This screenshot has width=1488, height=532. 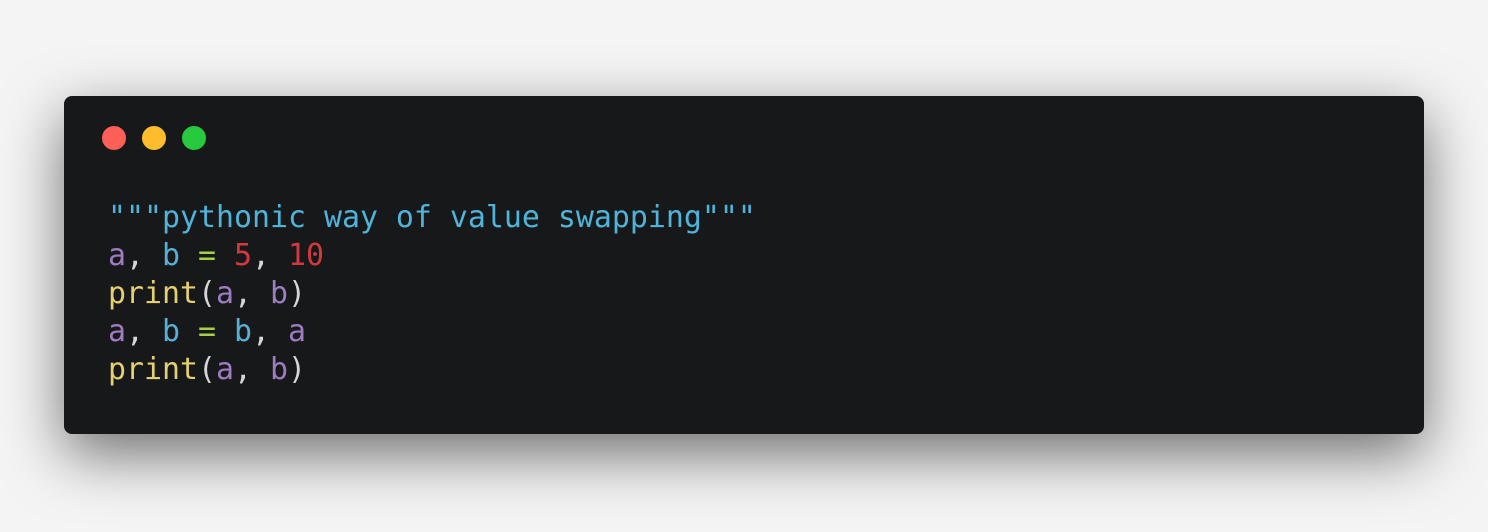 I want to click on code-token-number: 5, so click(x=243, y=255).